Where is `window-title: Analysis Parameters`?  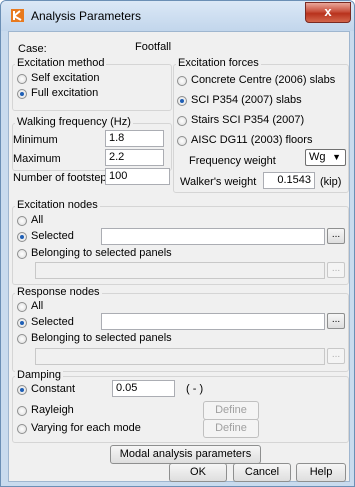
window-title: Analysis Parameters is located at coordinates (86, 16).